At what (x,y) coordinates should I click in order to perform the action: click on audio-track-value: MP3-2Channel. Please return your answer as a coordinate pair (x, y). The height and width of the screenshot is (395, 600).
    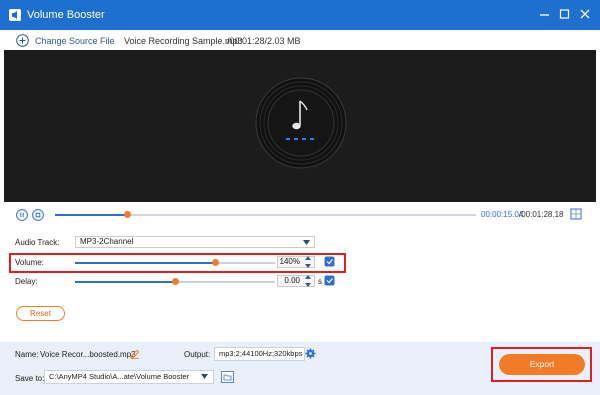
    Looking at the image, I should click on (107, 241).